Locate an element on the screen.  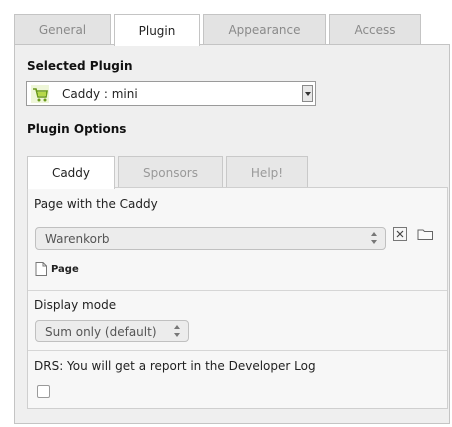
tab-access: Access is located at coordinates (375, 29).